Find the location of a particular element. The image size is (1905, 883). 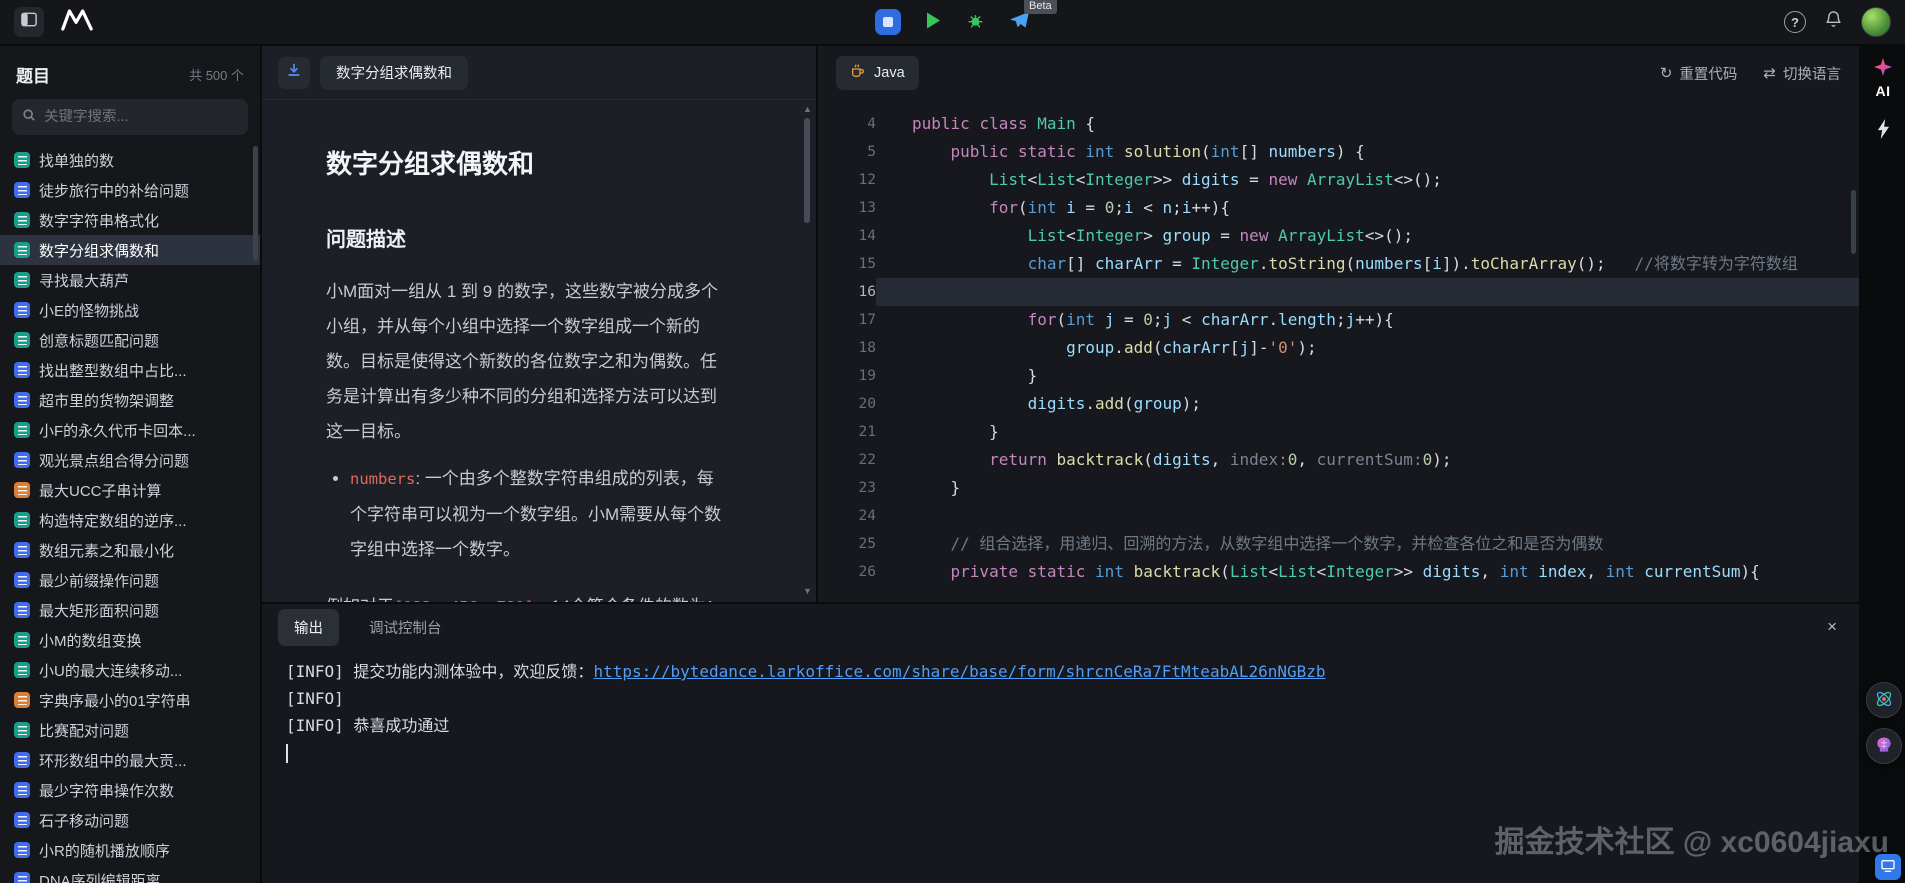

submit-button is located at coordinates (1019, 22).